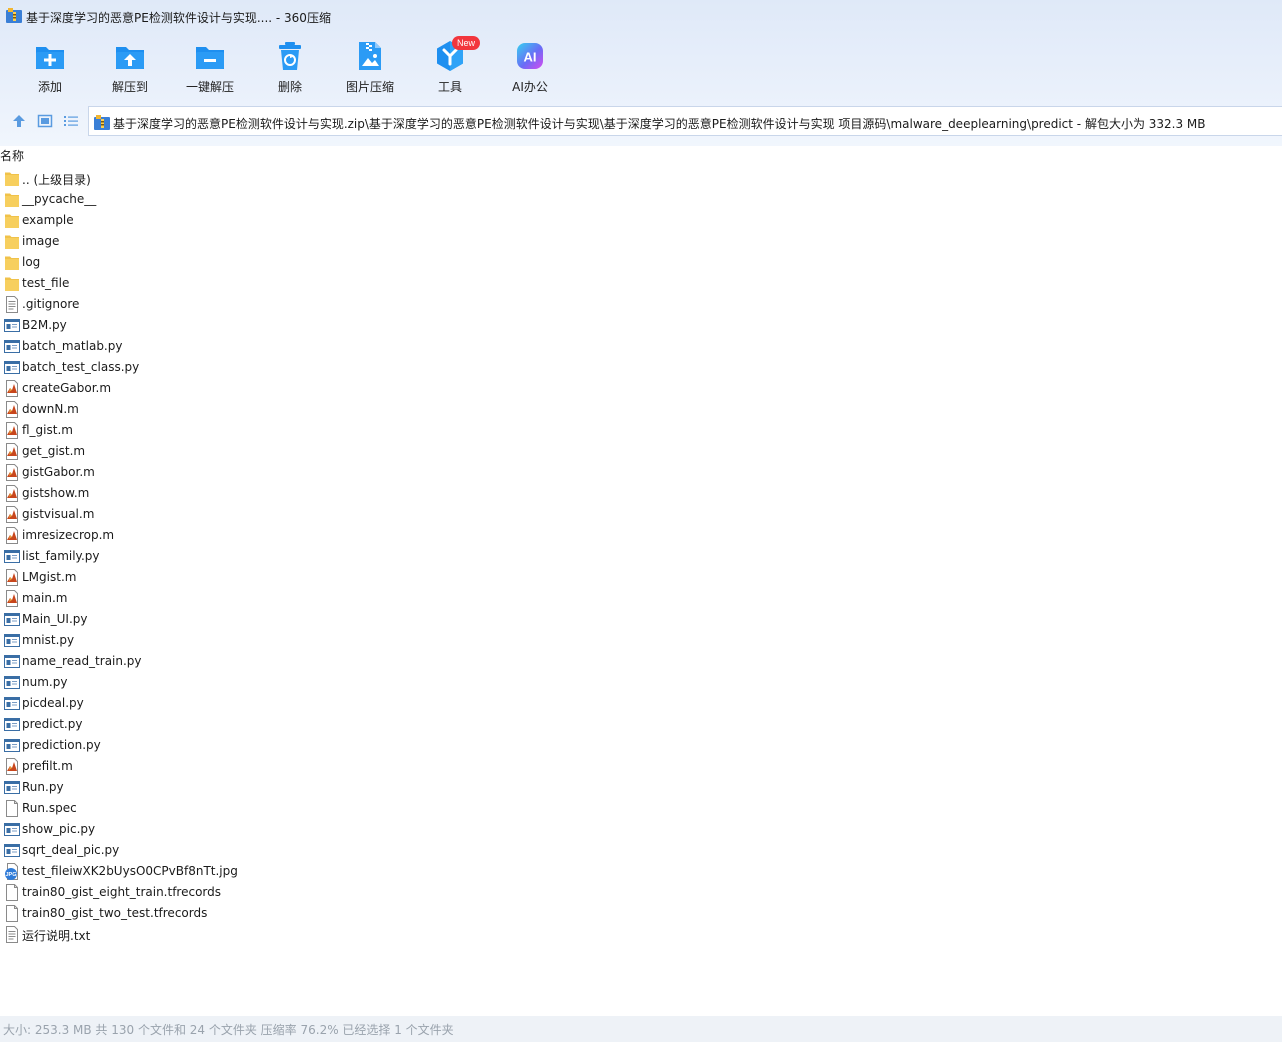  Describe the element at coordinates (130, 68) in the screenshot. I see `extract-to-button: 解压到` at that location.